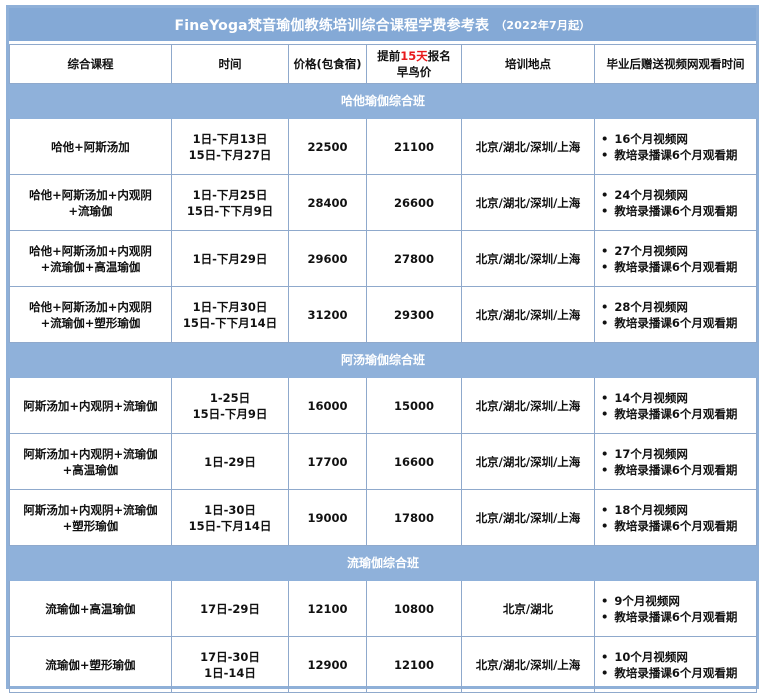 The image size is (768, 693). I want to click on section-row: 哈他瑜伽综合班, so click(383, 101).